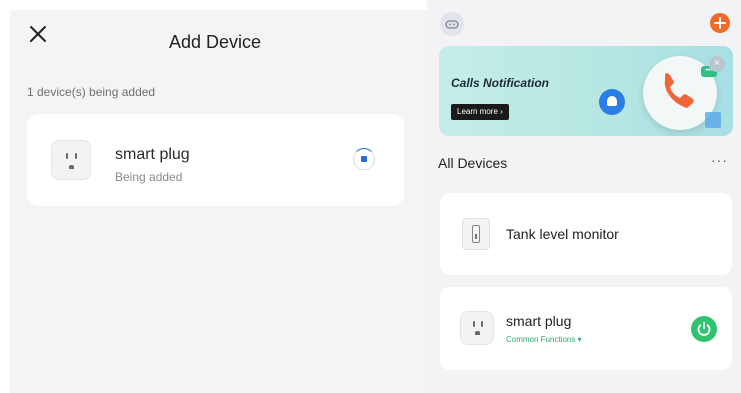  I want to click on device-card-tank-monitor: Tank level monitor, so click(586, 234).